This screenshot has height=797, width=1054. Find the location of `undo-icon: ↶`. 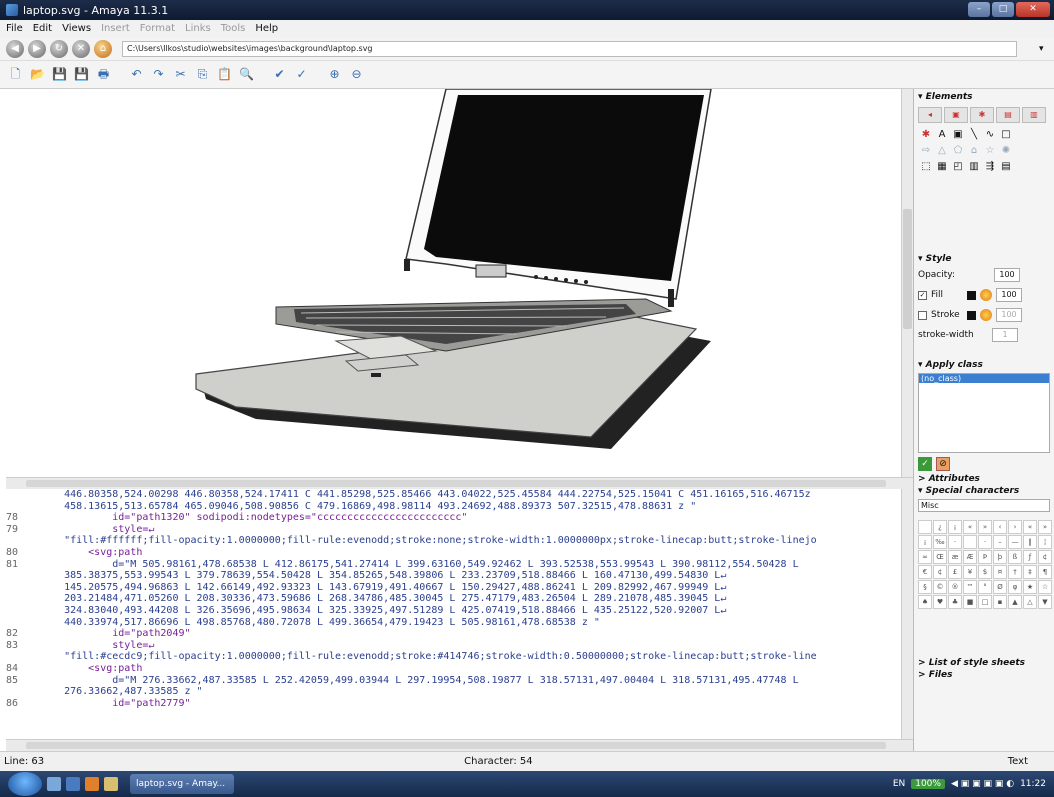

undo-icon: ↶ is located at coordinates (136, 74).